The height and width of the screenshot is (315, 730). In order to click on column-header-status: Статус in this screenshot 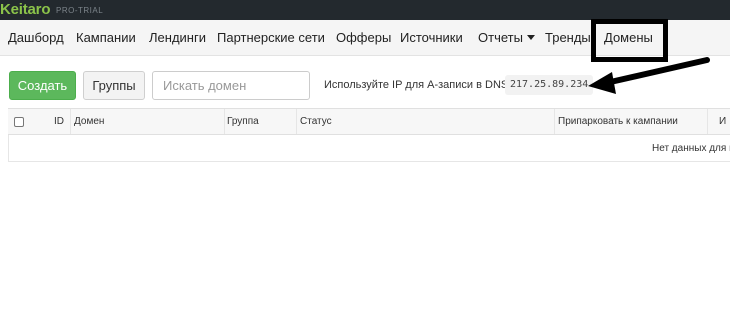, I will do `click(316, 122)`.